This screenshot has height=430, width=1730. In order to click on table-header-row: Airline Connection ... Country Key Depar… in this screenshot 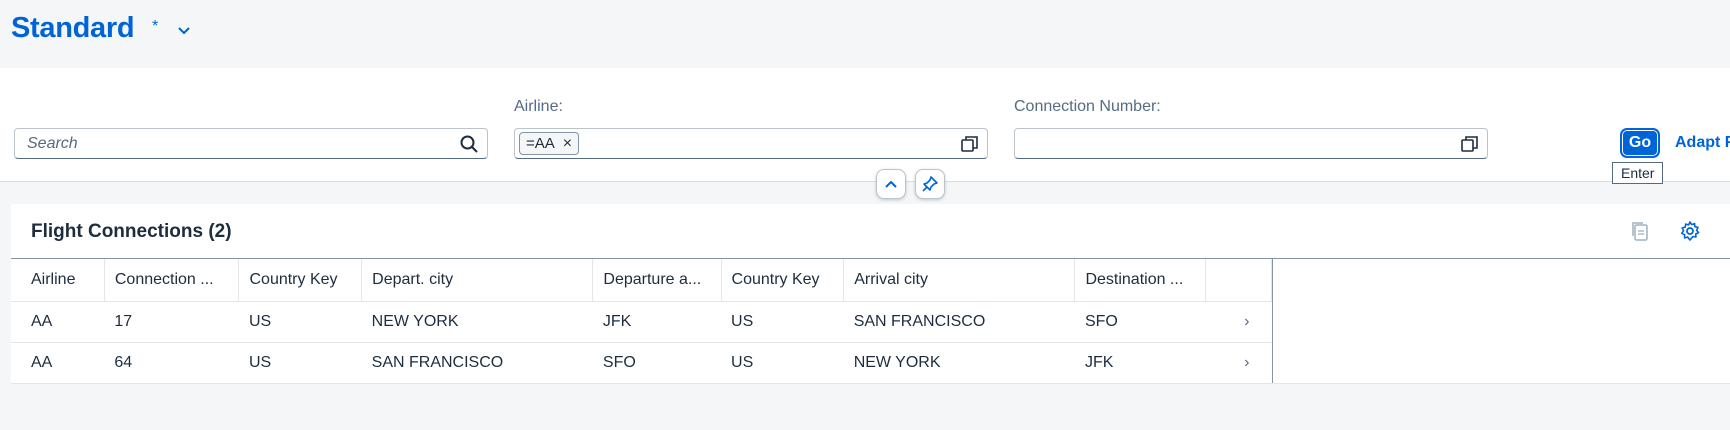, I will do `click(642, 280)`.